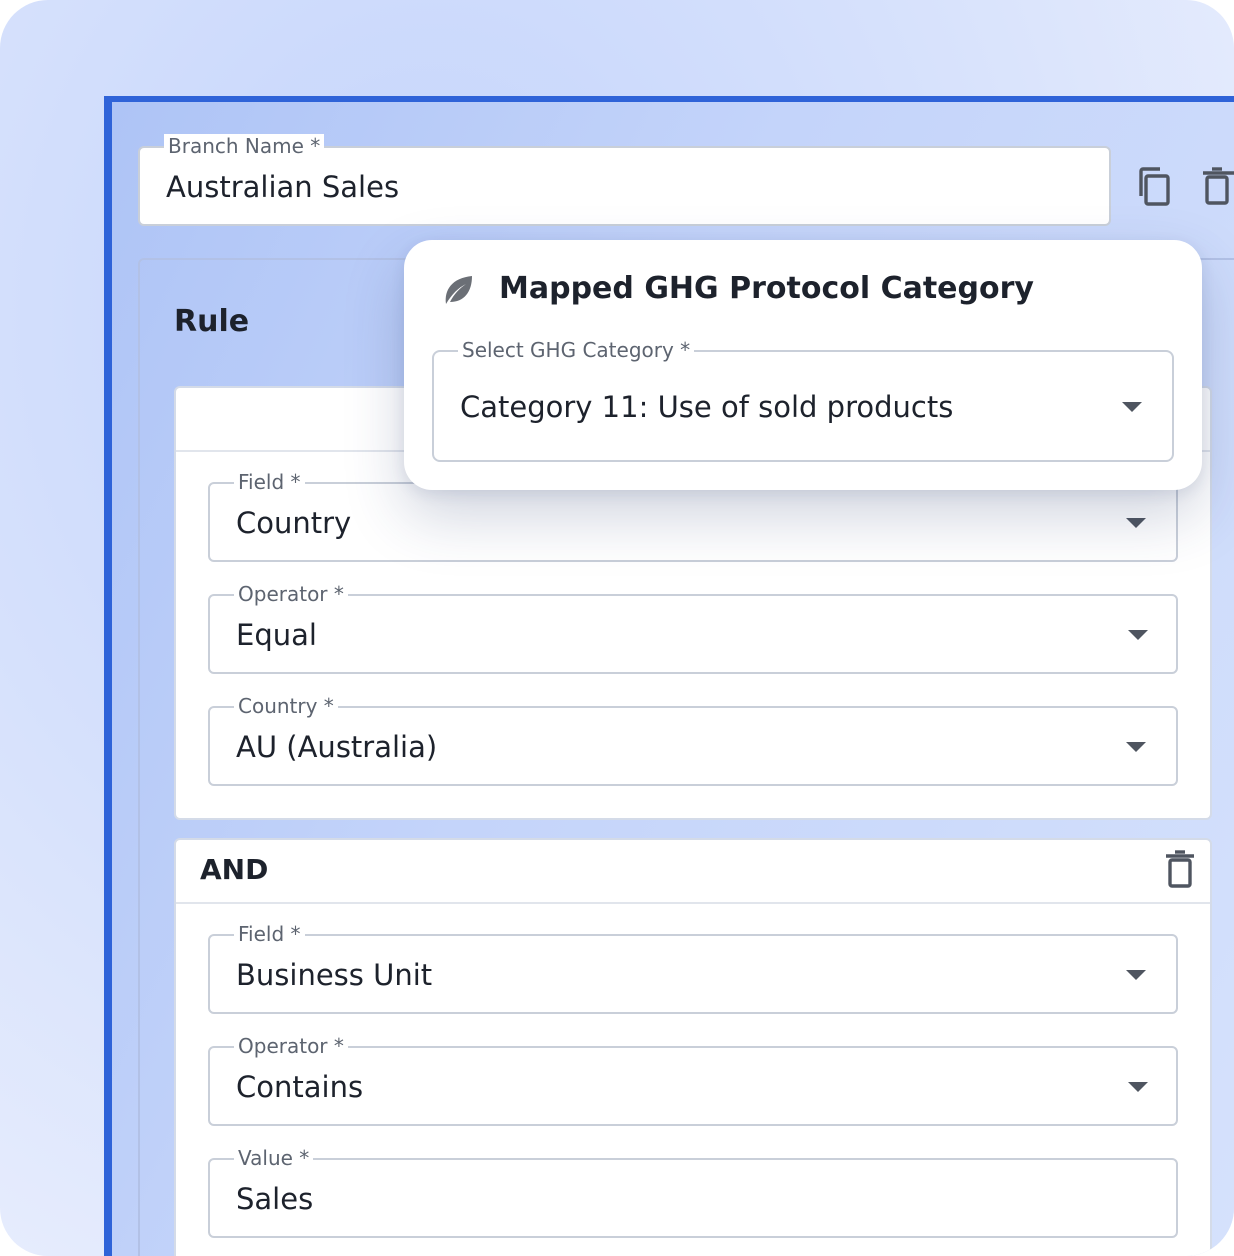 This screenshot has width=1234, height=1256. Describe the element at coordinates (300, 1087) in the screenshot. I see `operator-value: Contains` at that location.